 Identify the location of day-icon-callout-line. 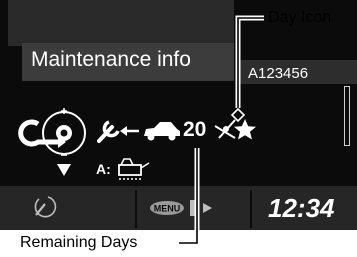
(247, 69).